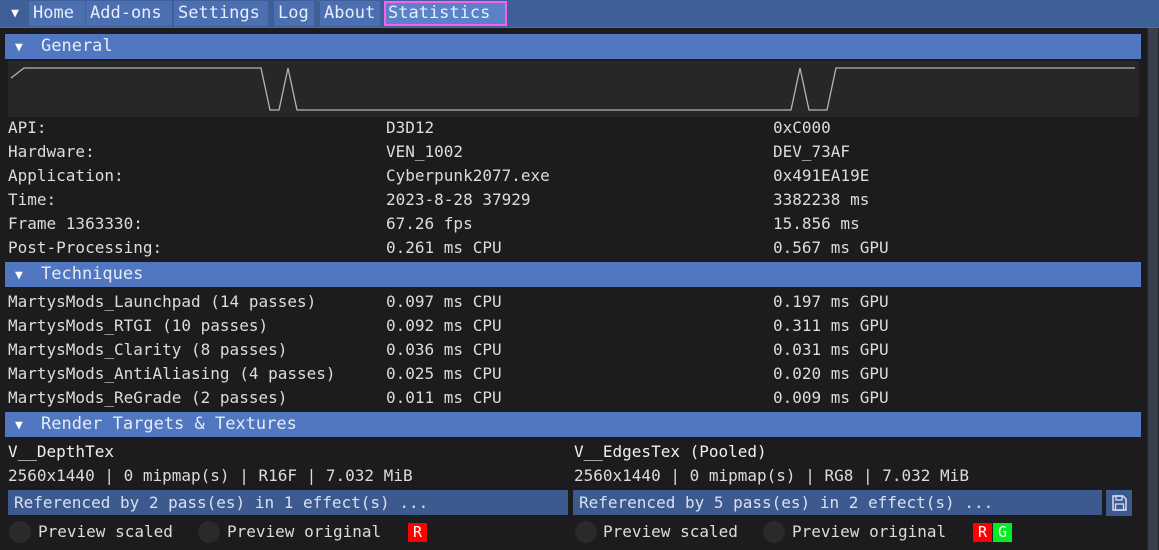  What do you see at coordinates (831, 325) in the screenshot?
I see `technique-gpu: 0.311 ms GPU` at bounding box center [831, 325].